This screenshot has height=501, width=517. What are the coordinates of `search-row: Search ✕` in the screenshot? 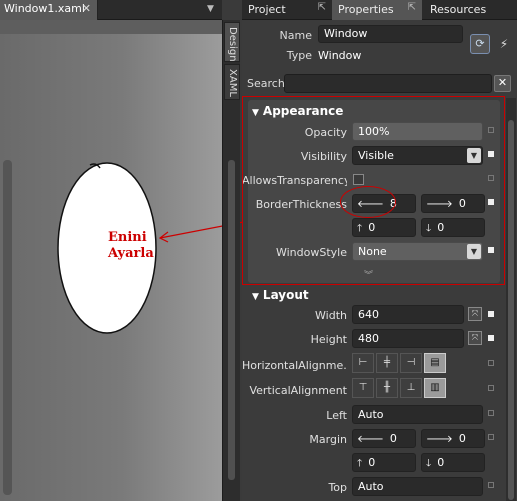 It's located at (379, 83).